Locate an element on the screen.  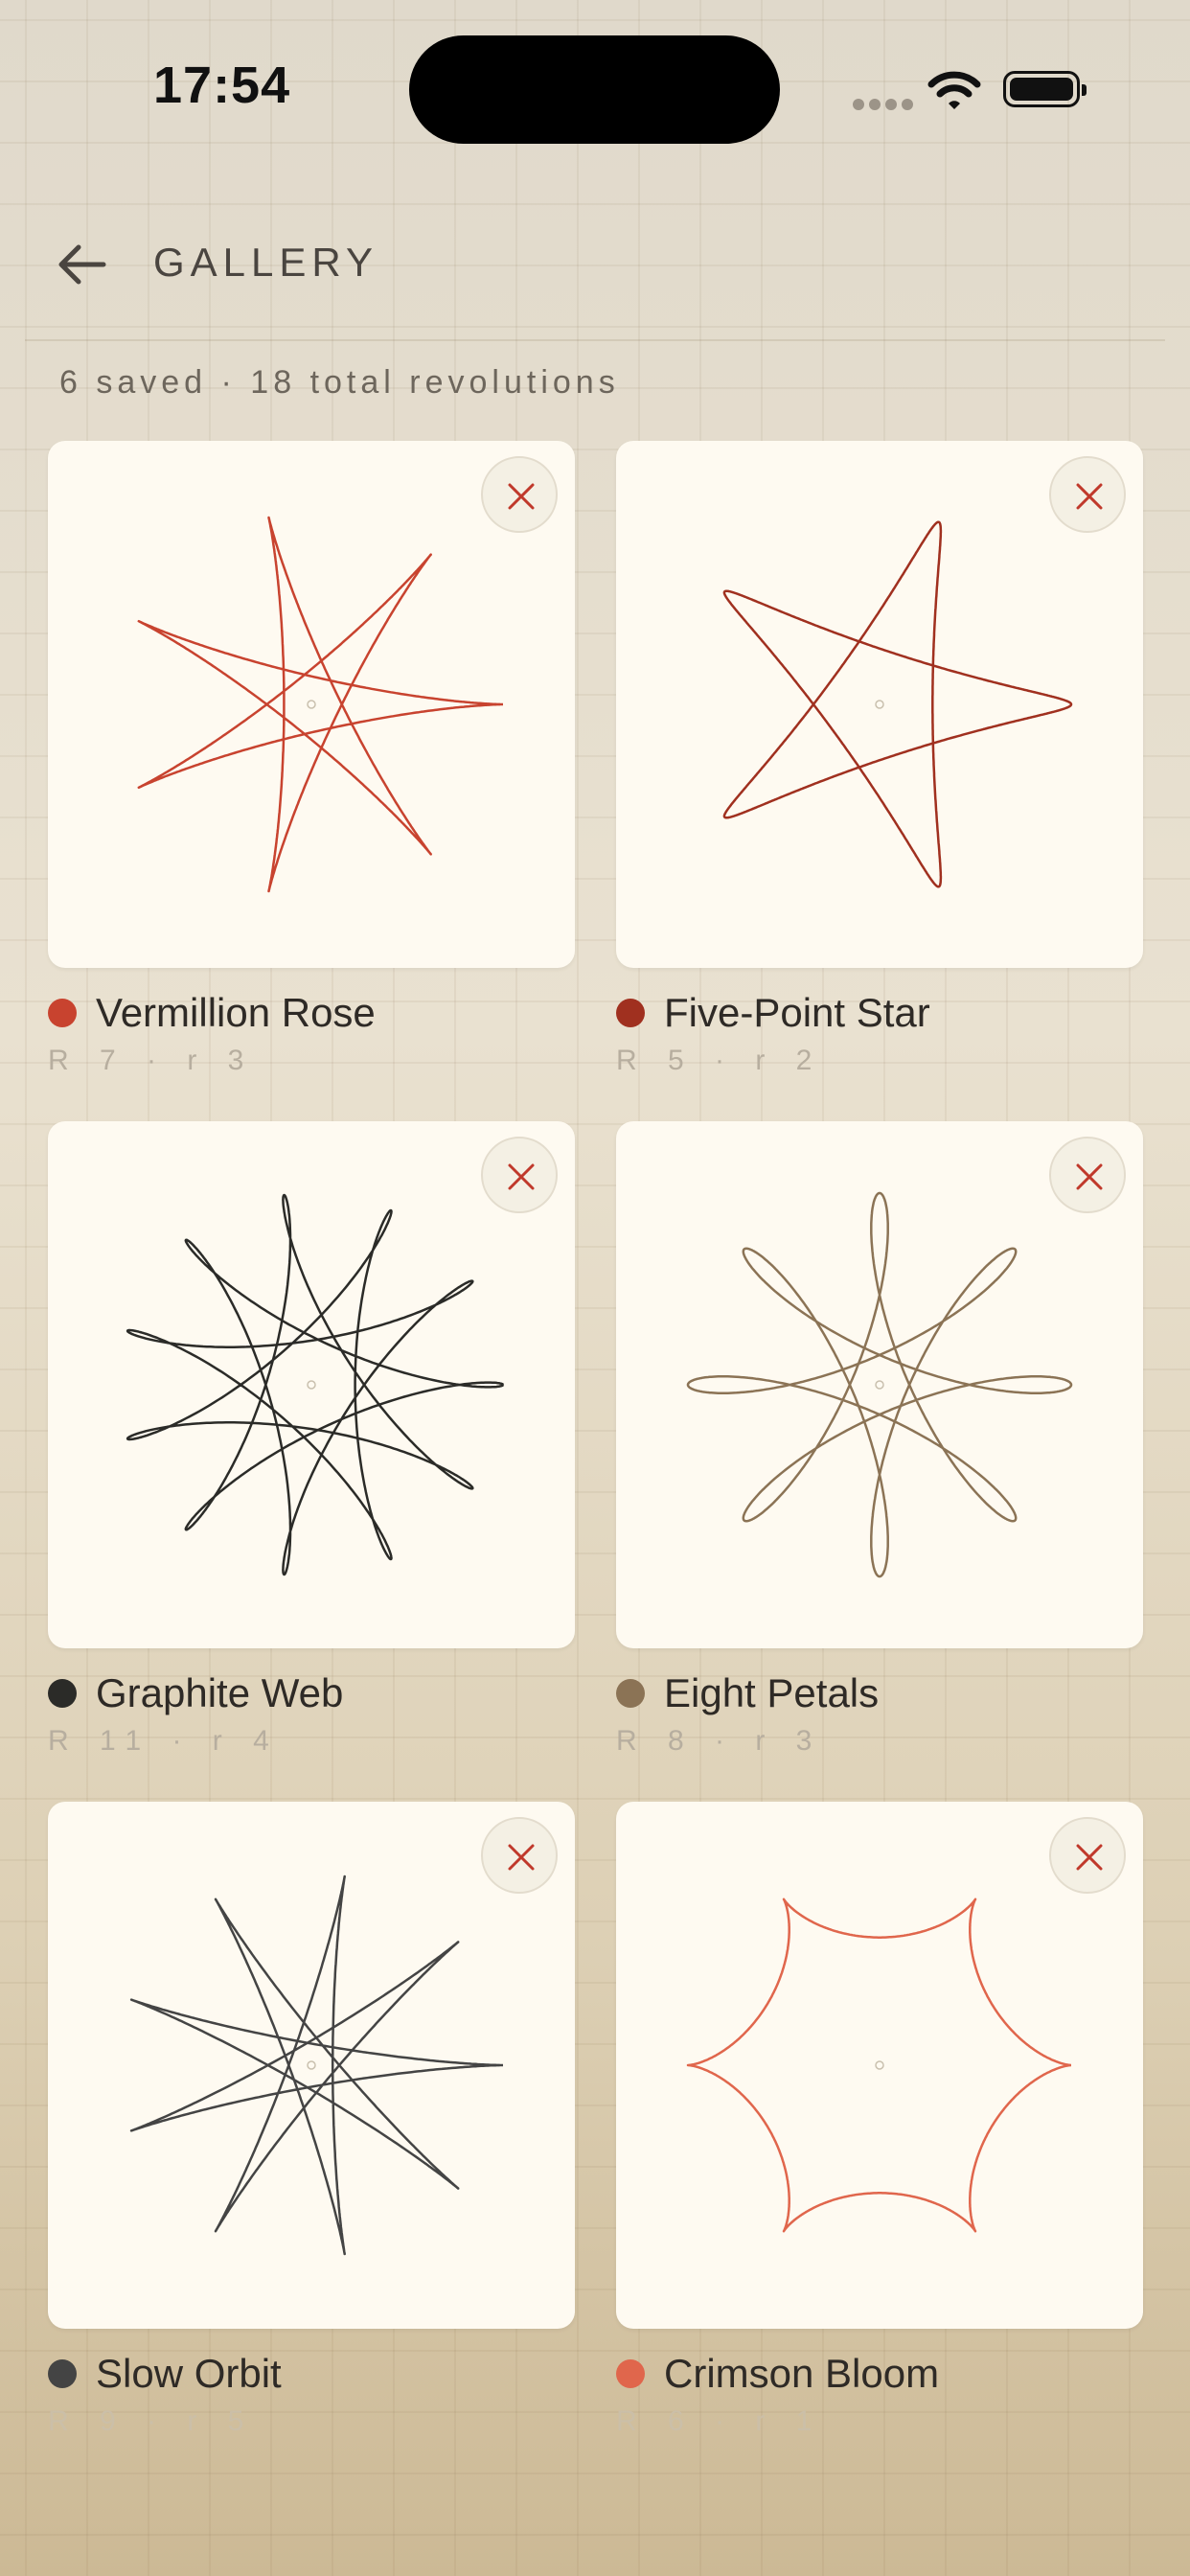
gallery-card: Five-Point Star R 5 · r 2 is located at coordinates (880, 766).